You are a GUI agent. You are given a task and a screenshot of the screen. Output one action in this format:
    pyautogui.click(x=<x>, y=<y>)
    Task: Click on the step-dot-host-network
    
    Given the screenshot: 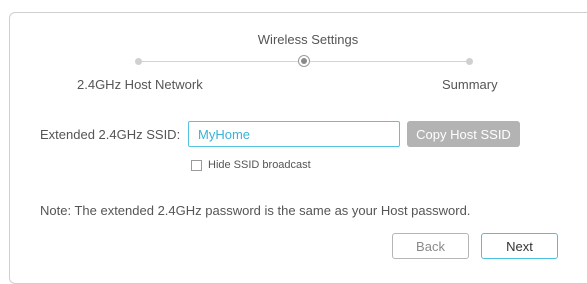 What is the action you would take?
    pyautogui.click(x=138, y=61)
    